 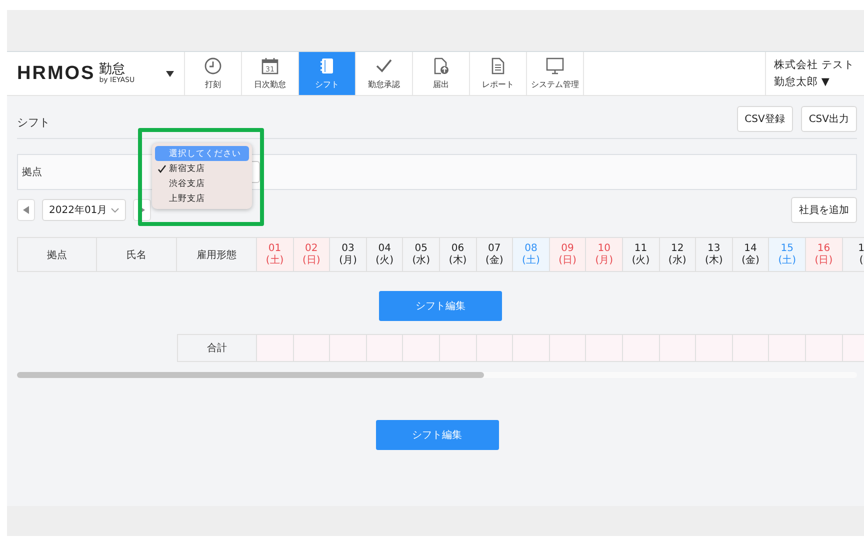 What do you see at coordinates (202, 168) in the screenshot?
I see `dropdown-option: 新宿支店` at bounding box center [202, 168].